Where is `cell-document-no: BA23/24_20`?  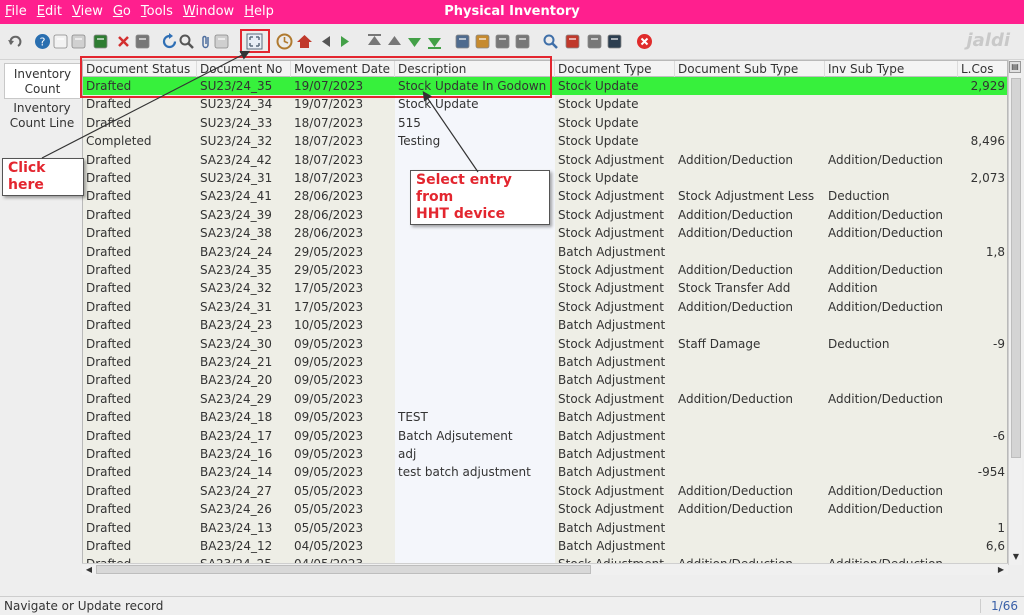
cell-document-no: BA23/24_20 is located at coordinates (244, 380).